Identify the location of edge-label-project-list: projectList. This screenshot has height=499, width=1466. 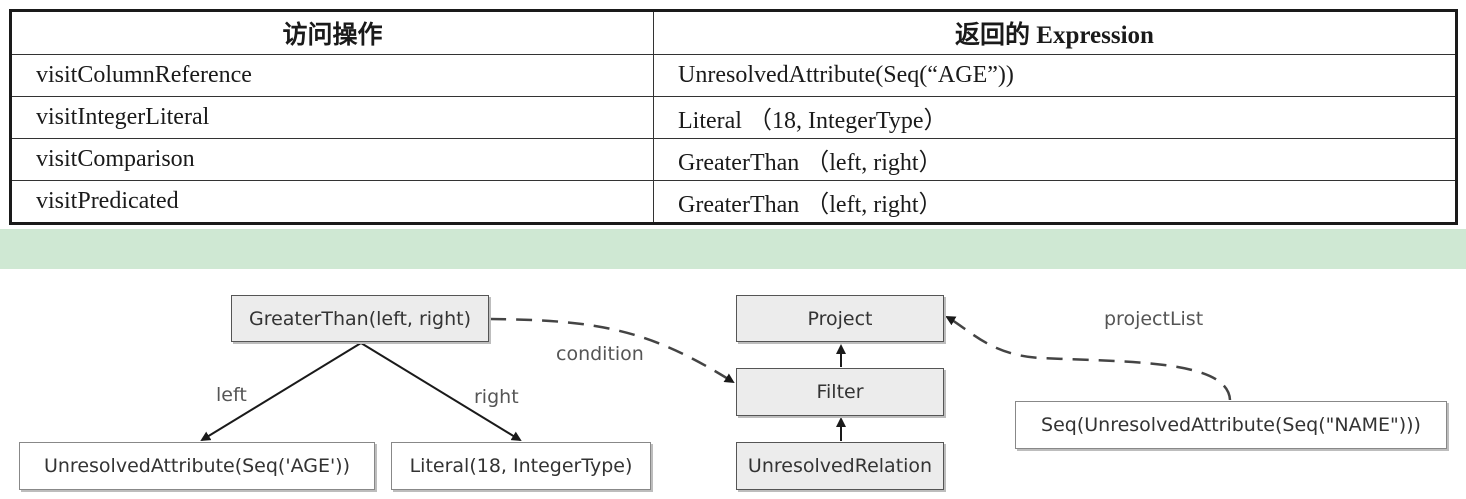
(1154, 319).